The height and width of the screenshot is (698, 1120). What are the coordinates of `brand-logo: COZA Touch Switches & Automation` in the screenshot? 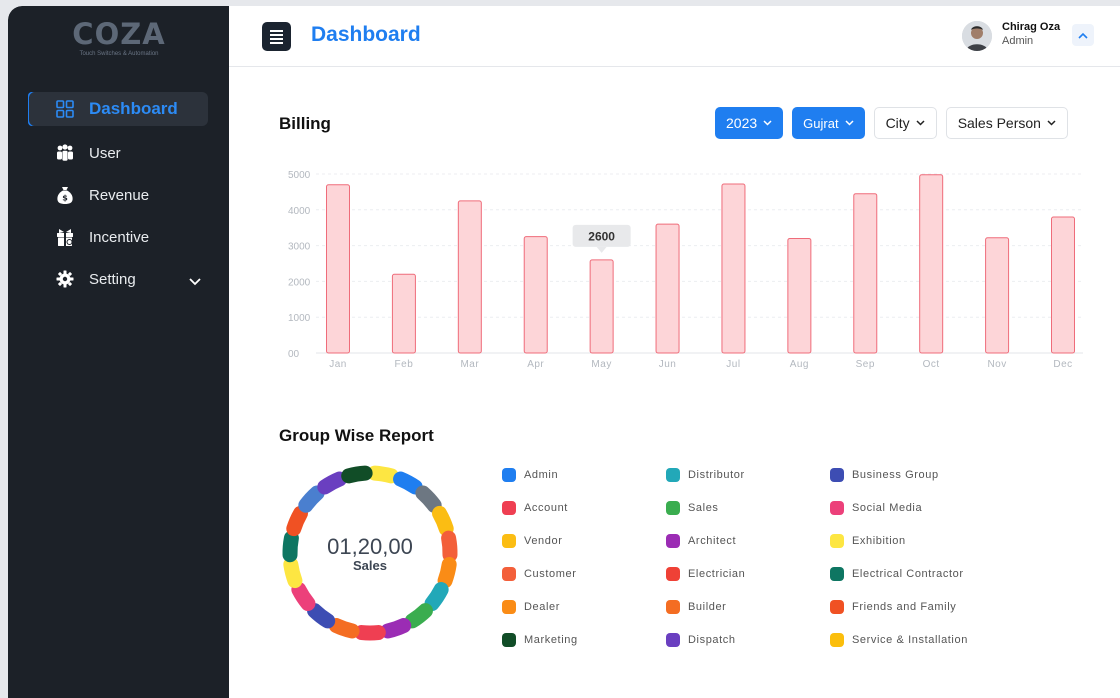 It's located at (119, 38).